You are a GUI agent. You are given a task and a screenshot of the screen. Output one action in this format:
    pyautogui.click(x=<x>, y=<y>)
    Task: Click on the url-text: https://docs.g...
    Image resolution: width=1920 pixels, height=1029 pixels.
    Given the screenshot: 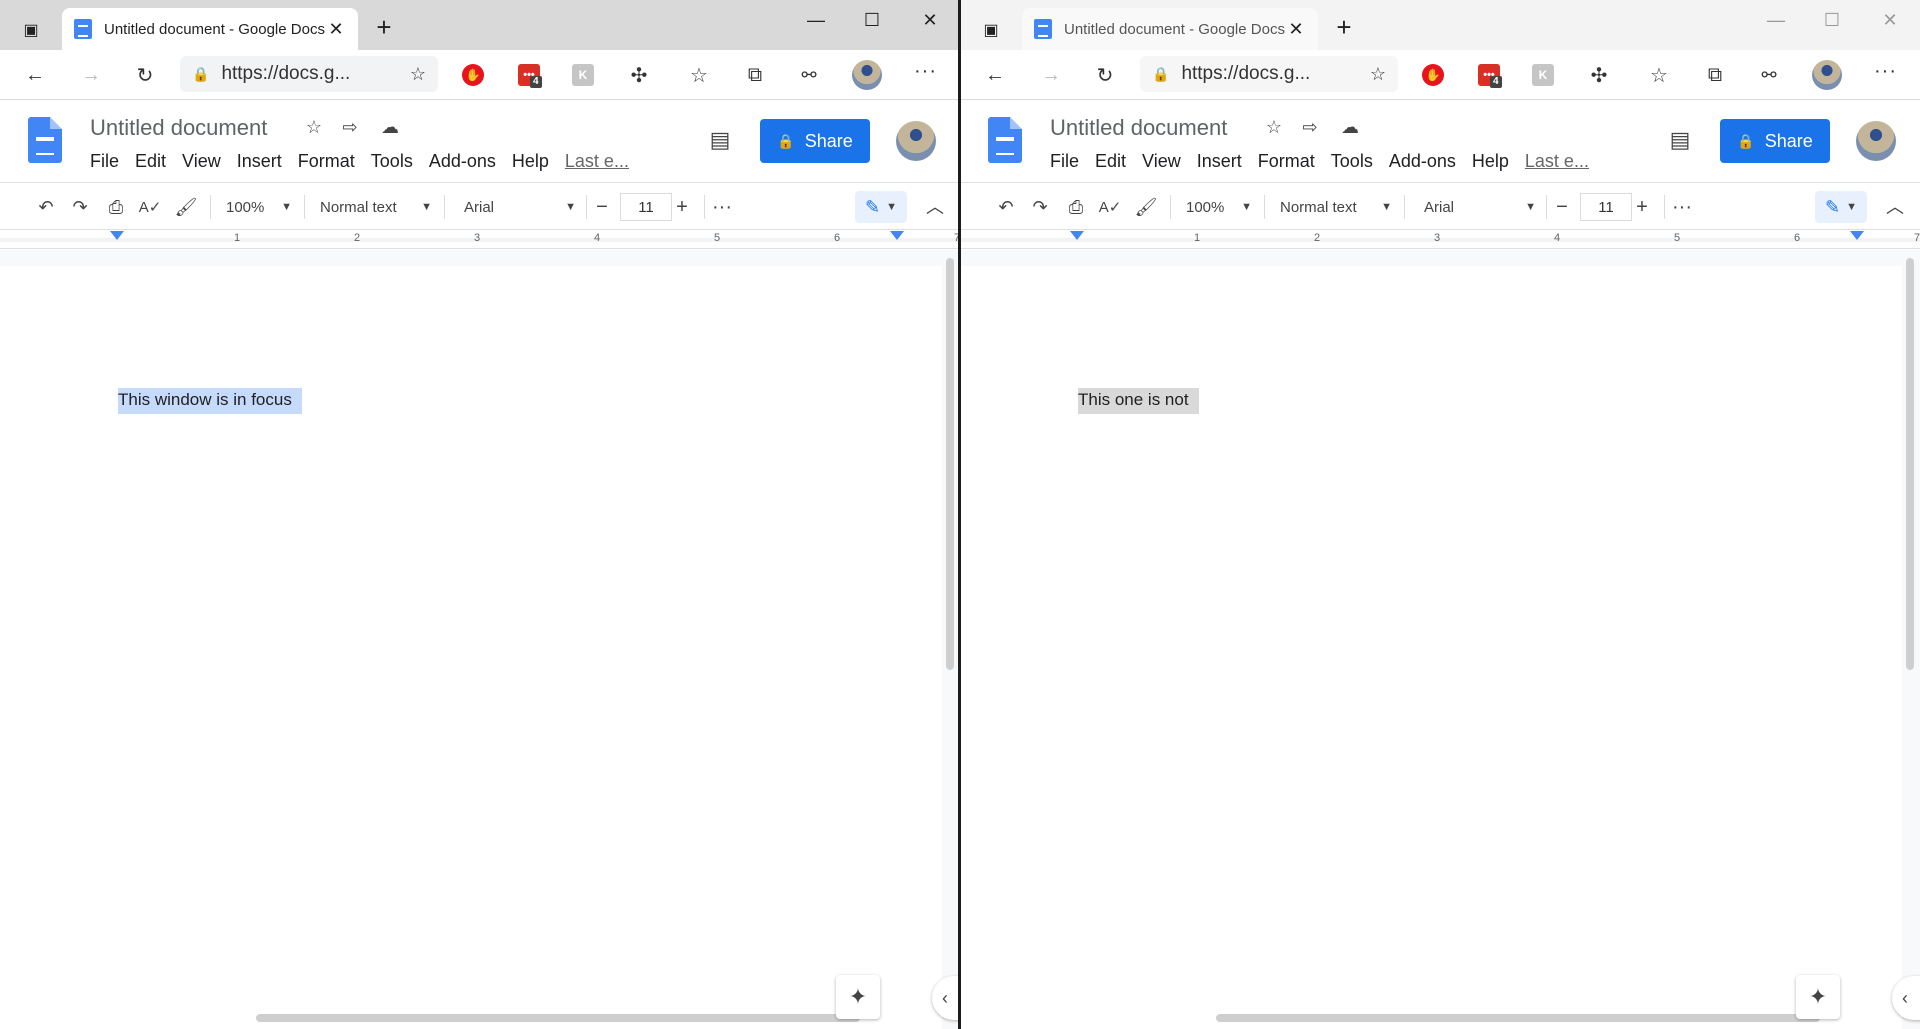 What is the action you would take?
    pyautogui.click(x=1275, y=74)
    